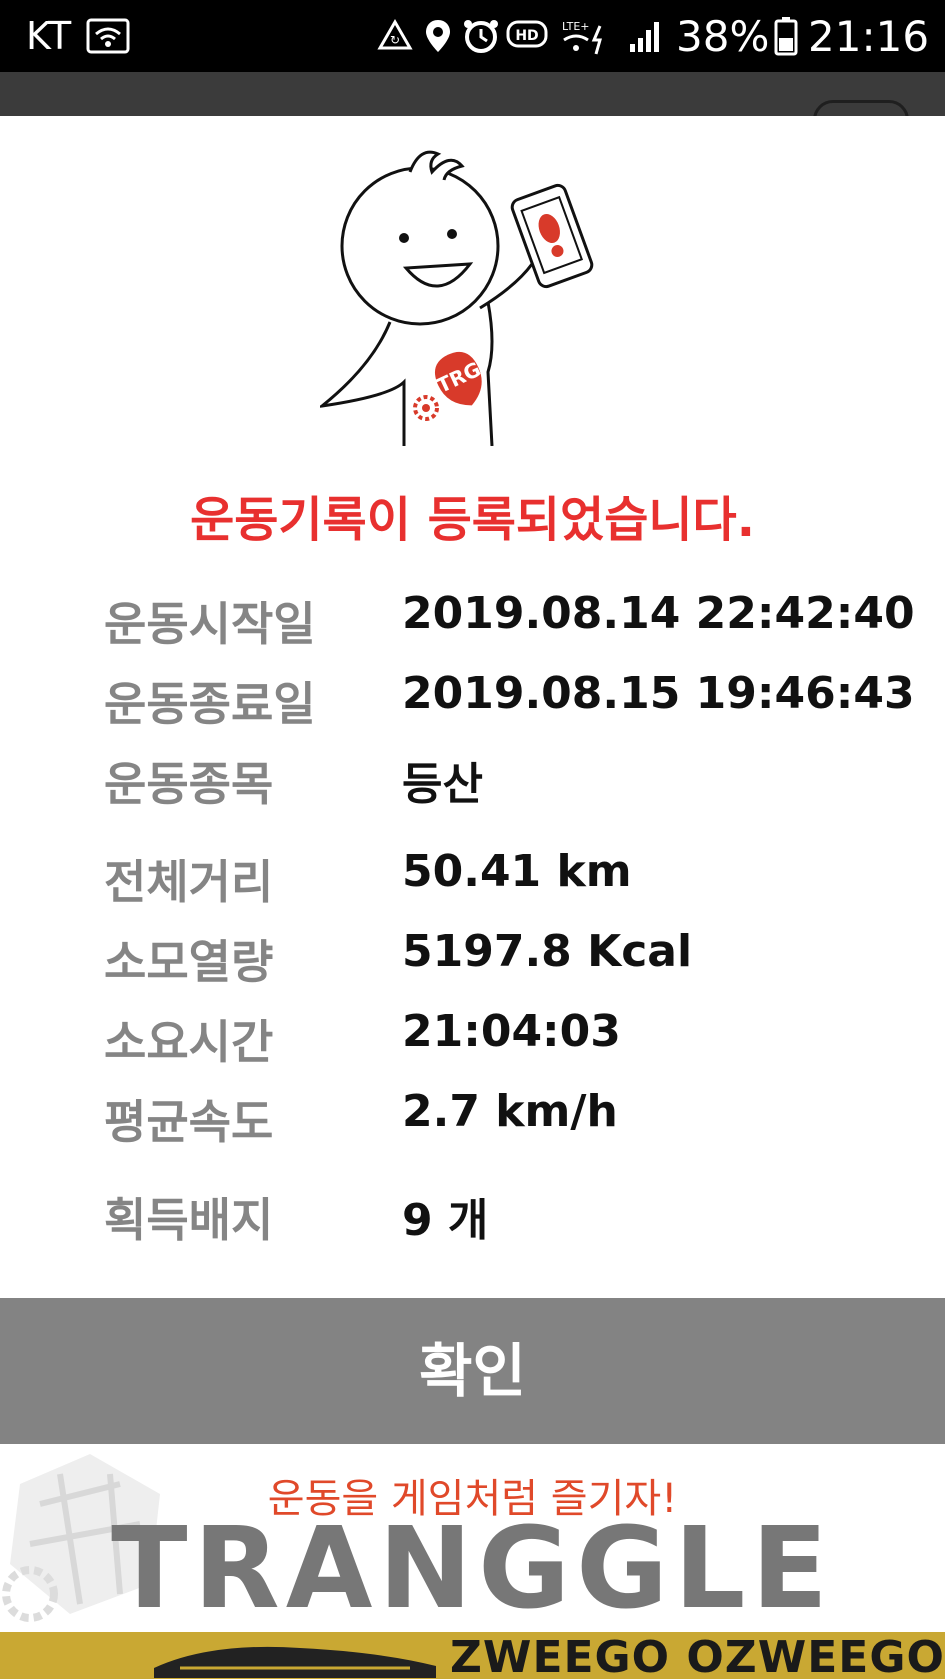  Describe the element at coordinates (438, 38) in the screenshot. I see `location-icon` at that location.